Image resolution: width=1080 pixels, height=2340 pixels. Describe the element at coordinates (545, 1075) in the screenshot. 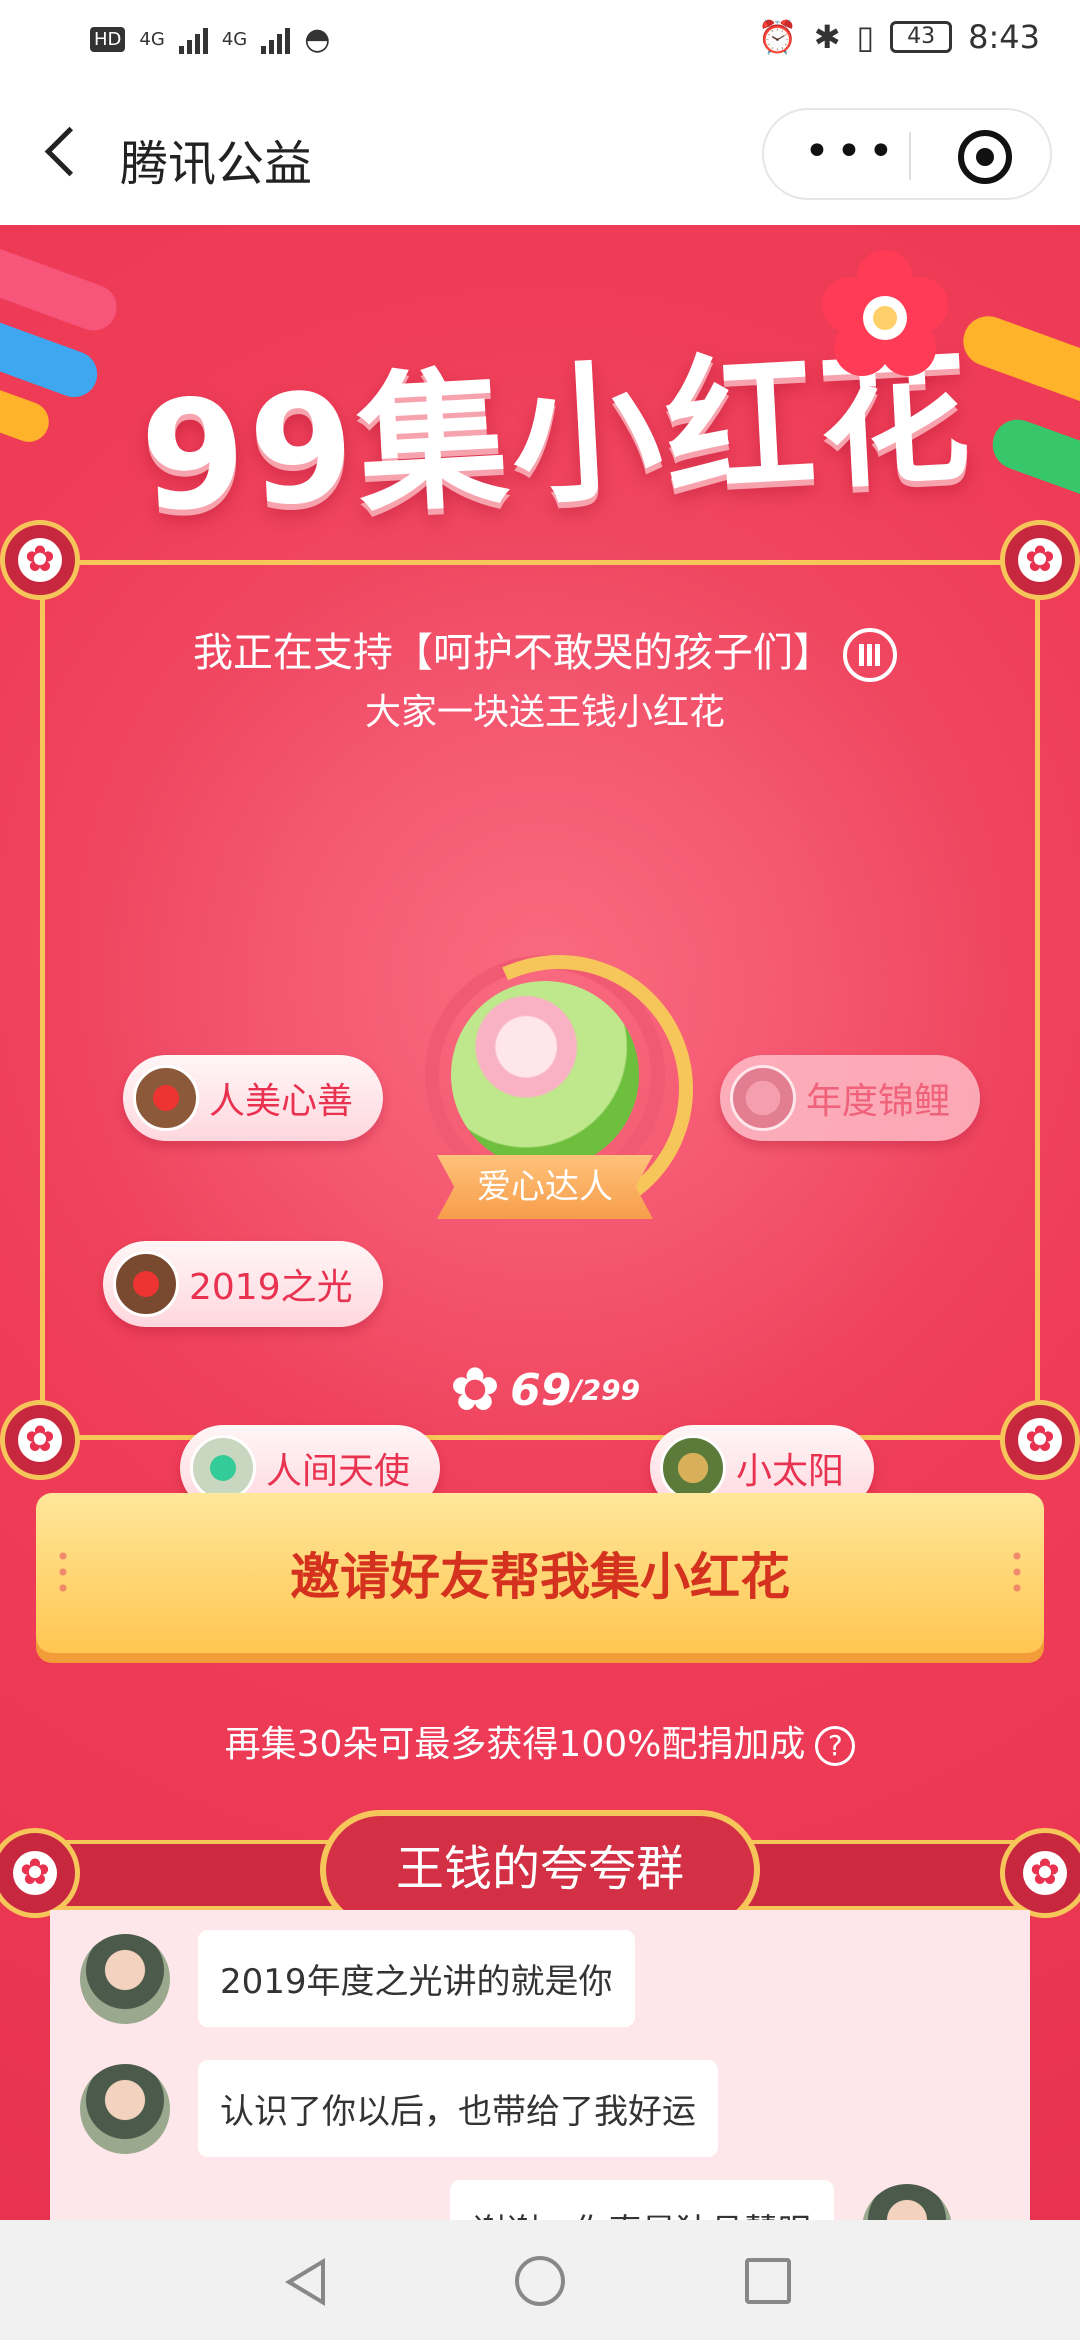

I see `user-photo` at that location.